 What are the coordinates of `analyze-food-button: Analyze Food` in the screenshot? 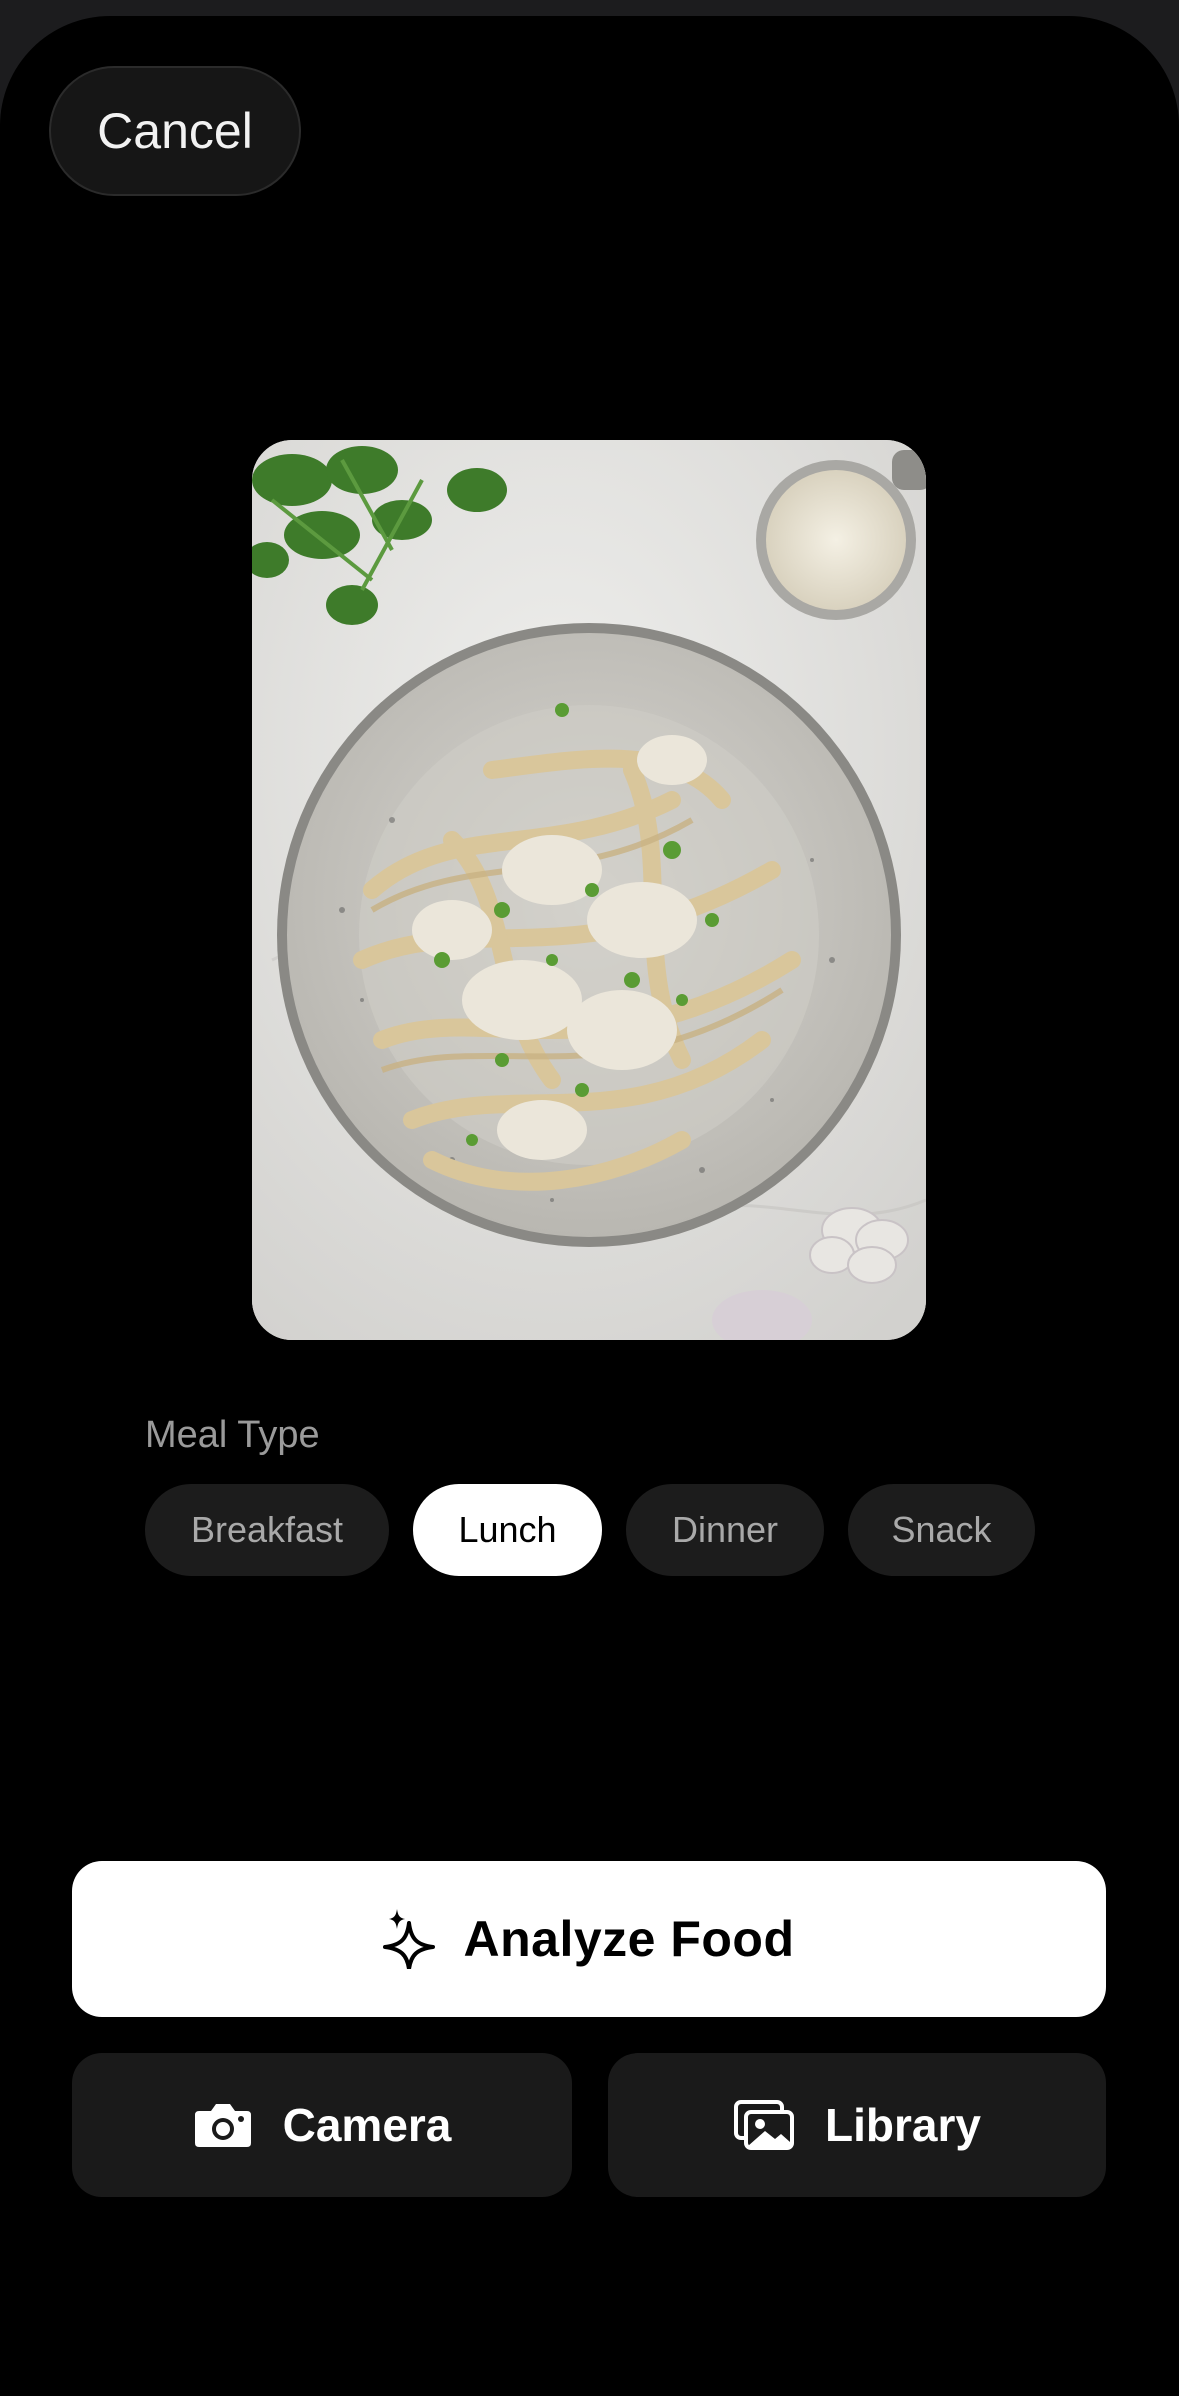 It's located at (589, 1939).